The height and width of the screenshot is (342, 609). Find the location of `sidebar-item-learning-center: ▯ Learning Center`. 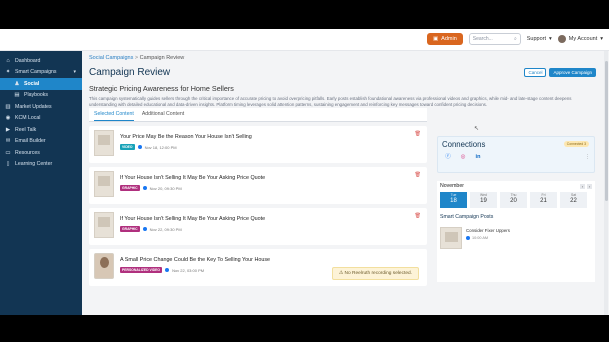

sidebar-item-learning-center: ▯ Learning Center is located at coordinates (41, 165).